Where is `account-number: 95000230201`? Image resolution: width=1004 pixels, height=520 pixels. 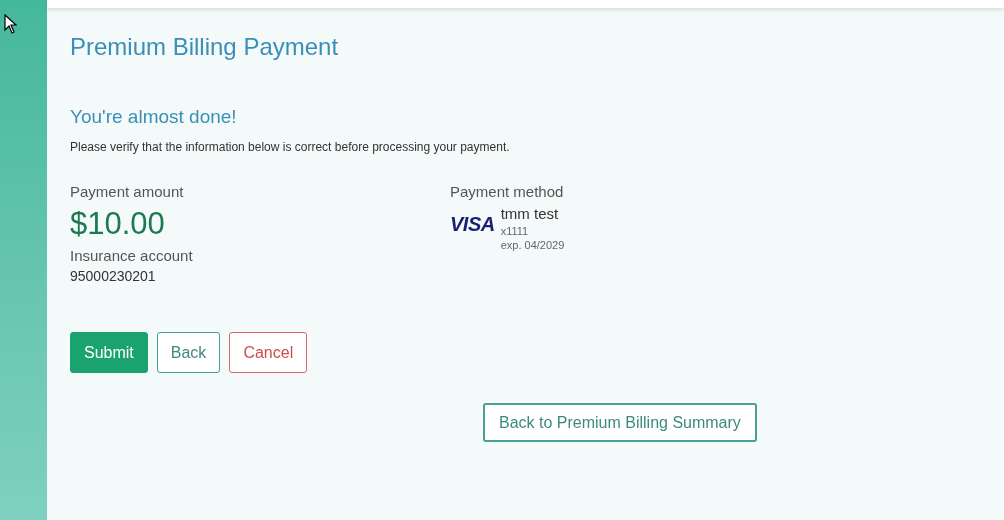 account-number: 95000230201 is located at coordinates (113, 276).